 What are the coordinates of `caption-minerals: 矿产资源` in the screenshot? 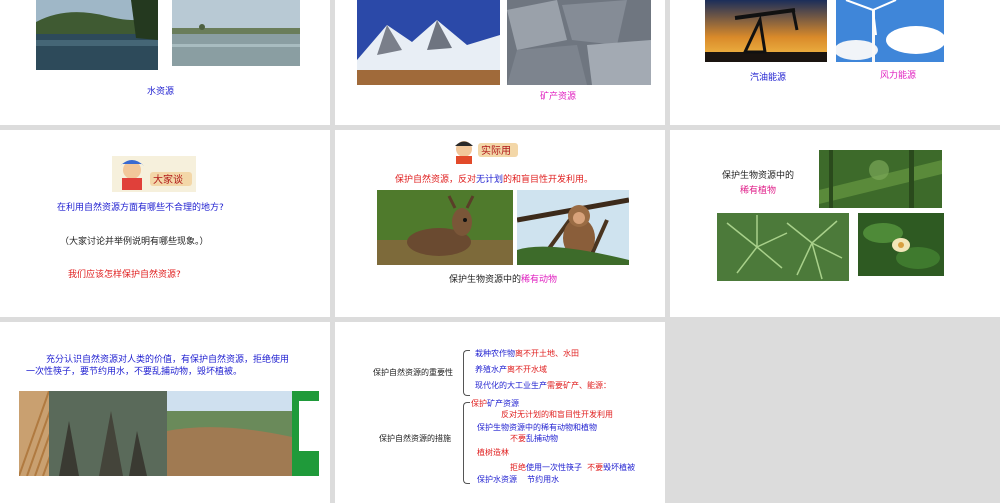 It's located at (558, 97).